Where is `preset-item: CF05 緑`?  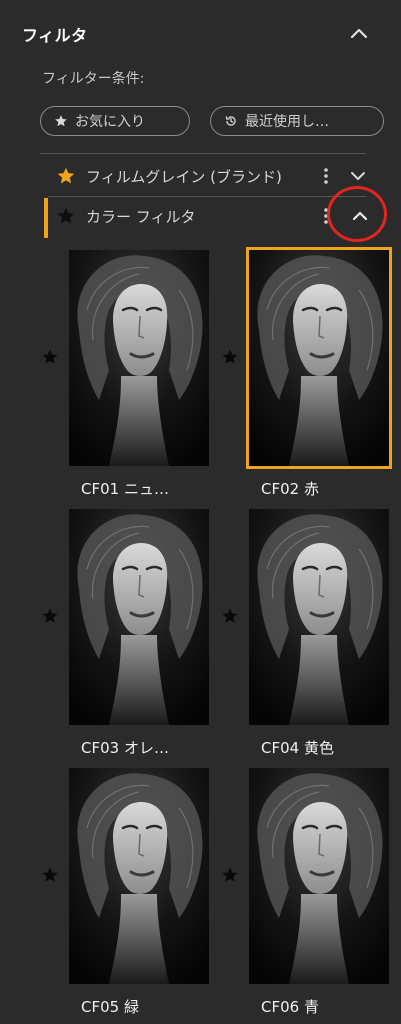 preset-item: CF05 緑 is located at coordinates (140, 895).